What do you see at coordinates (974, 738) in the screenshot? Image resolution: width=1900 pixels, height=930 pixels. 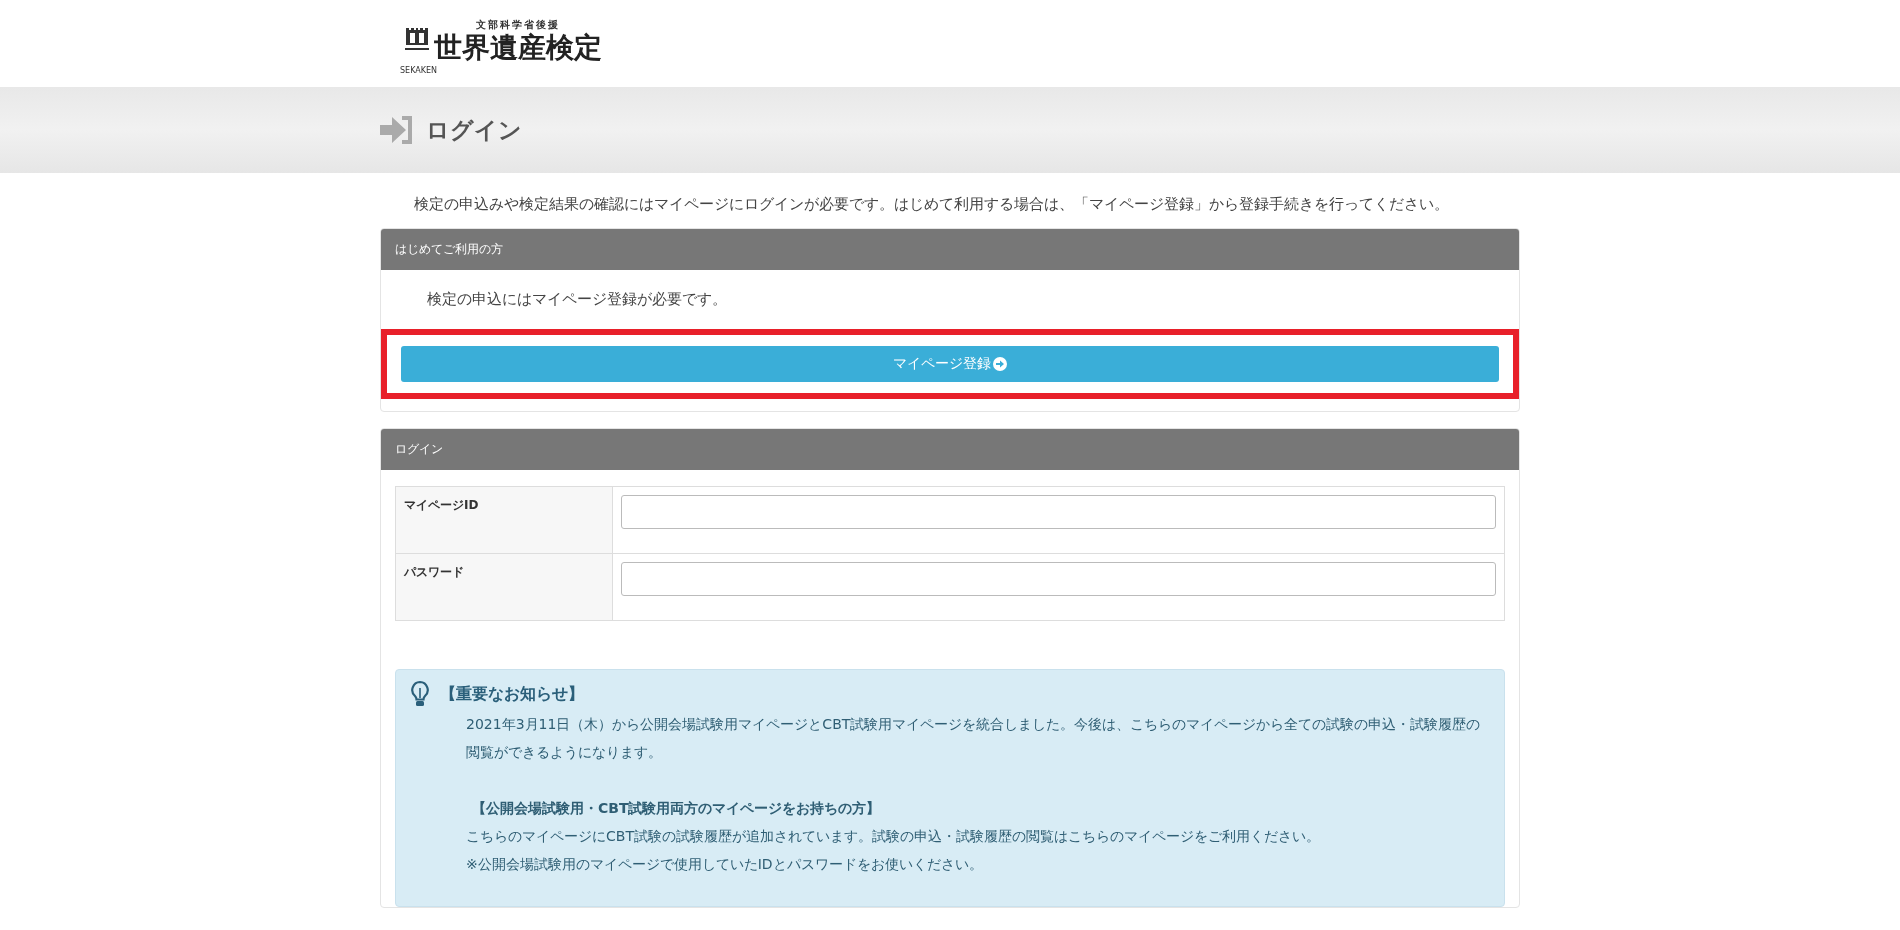 I see `notice-text: 2021年3月11日（木）から公開会場試験用マイページとCBT試験用マイページを統合しました。今後は、こちらのマイページから全ての試験の申込・試験履歴の閲覧ができるようになります。` at bounding box center [974, 738].